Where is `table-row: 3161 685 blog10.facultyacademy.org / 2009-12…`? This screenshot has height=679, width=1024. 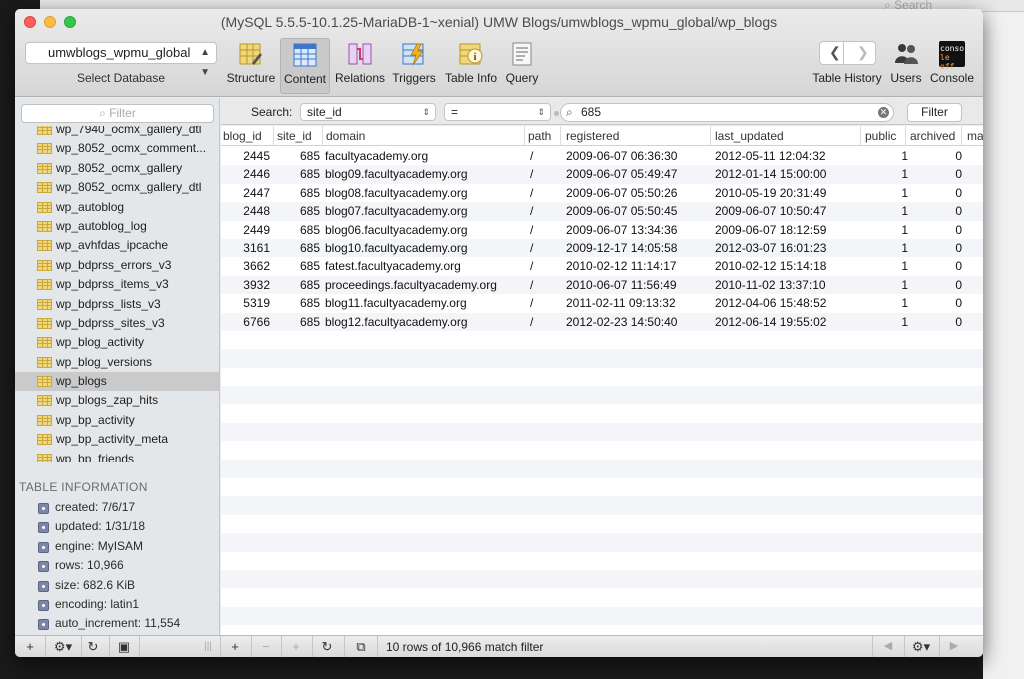
table-row: 3161 685 blog10.facultyacademy.org / 2009-12… is located at coordinates (602, 248).